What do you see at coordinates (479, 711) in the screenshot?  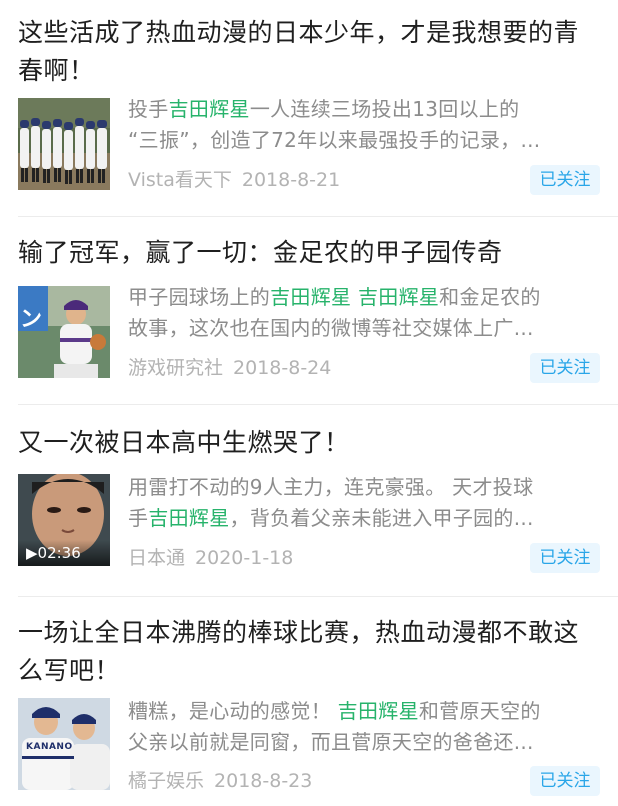 I see `snippet-text: 和菅原天空的` at bounding box center [479, 711].